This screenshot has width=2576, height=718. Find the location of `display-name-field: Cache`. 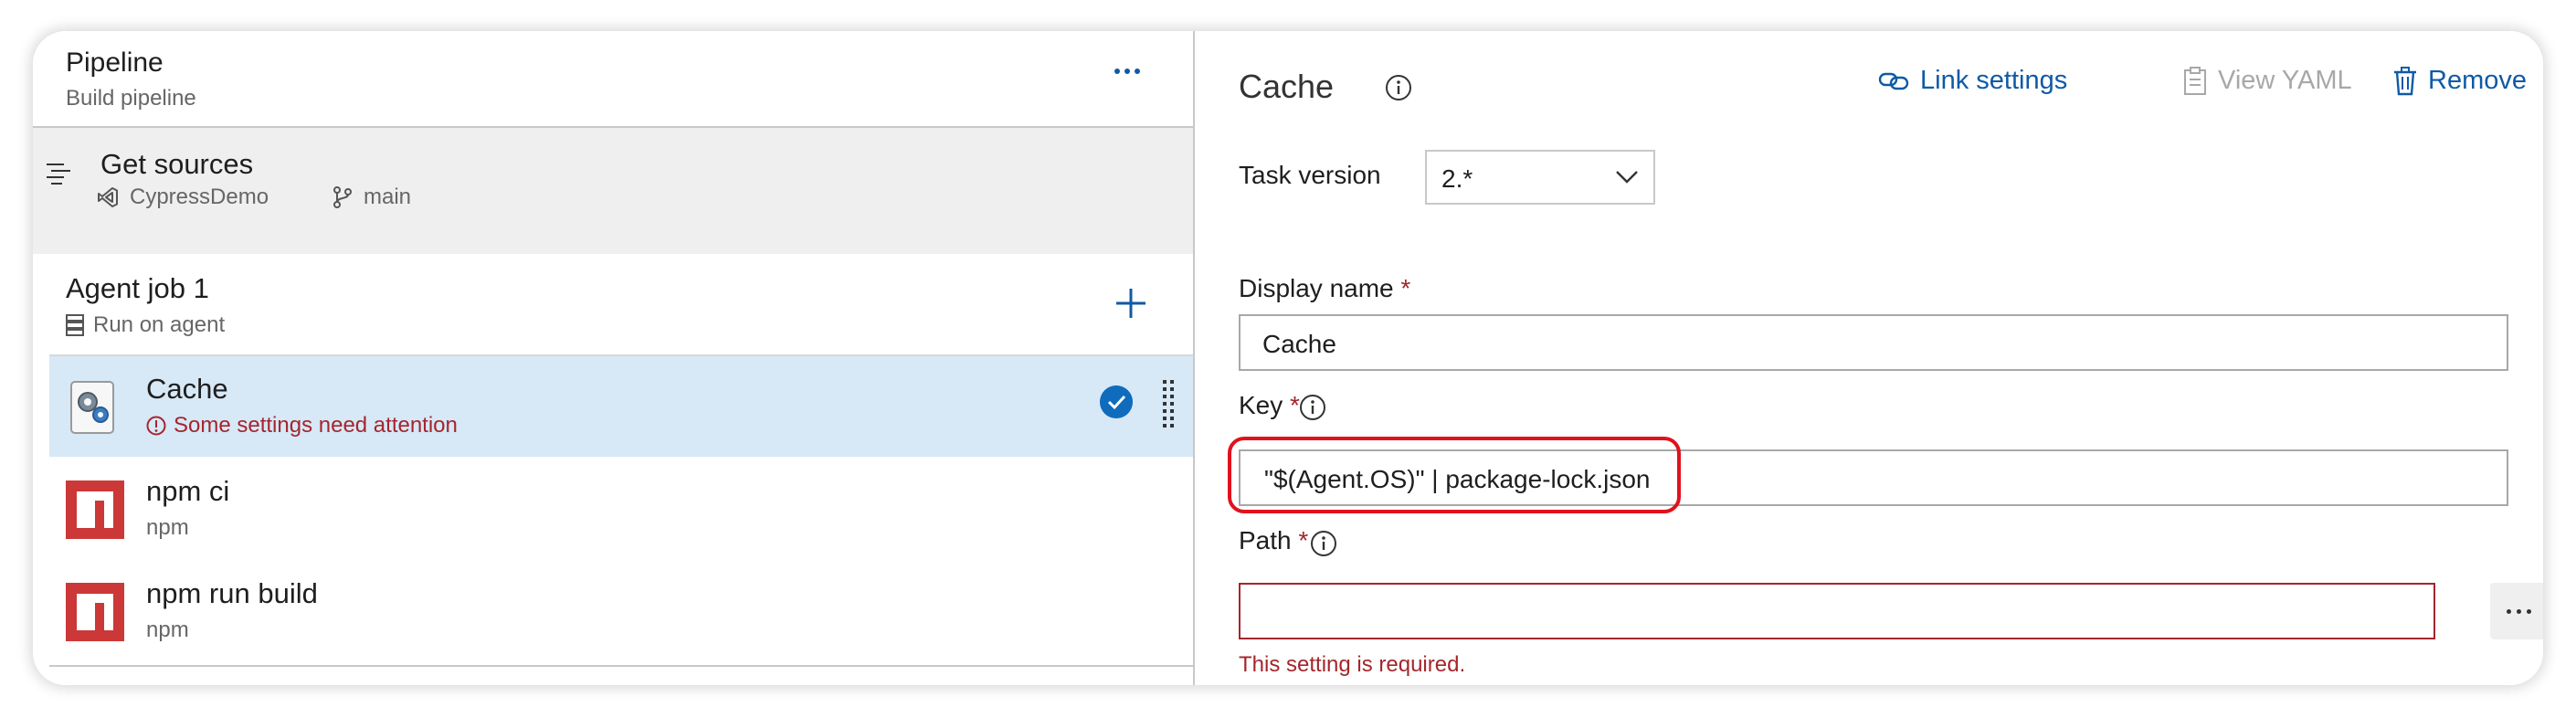

display-name-field: Cache is located at coordinates (1874, 342).